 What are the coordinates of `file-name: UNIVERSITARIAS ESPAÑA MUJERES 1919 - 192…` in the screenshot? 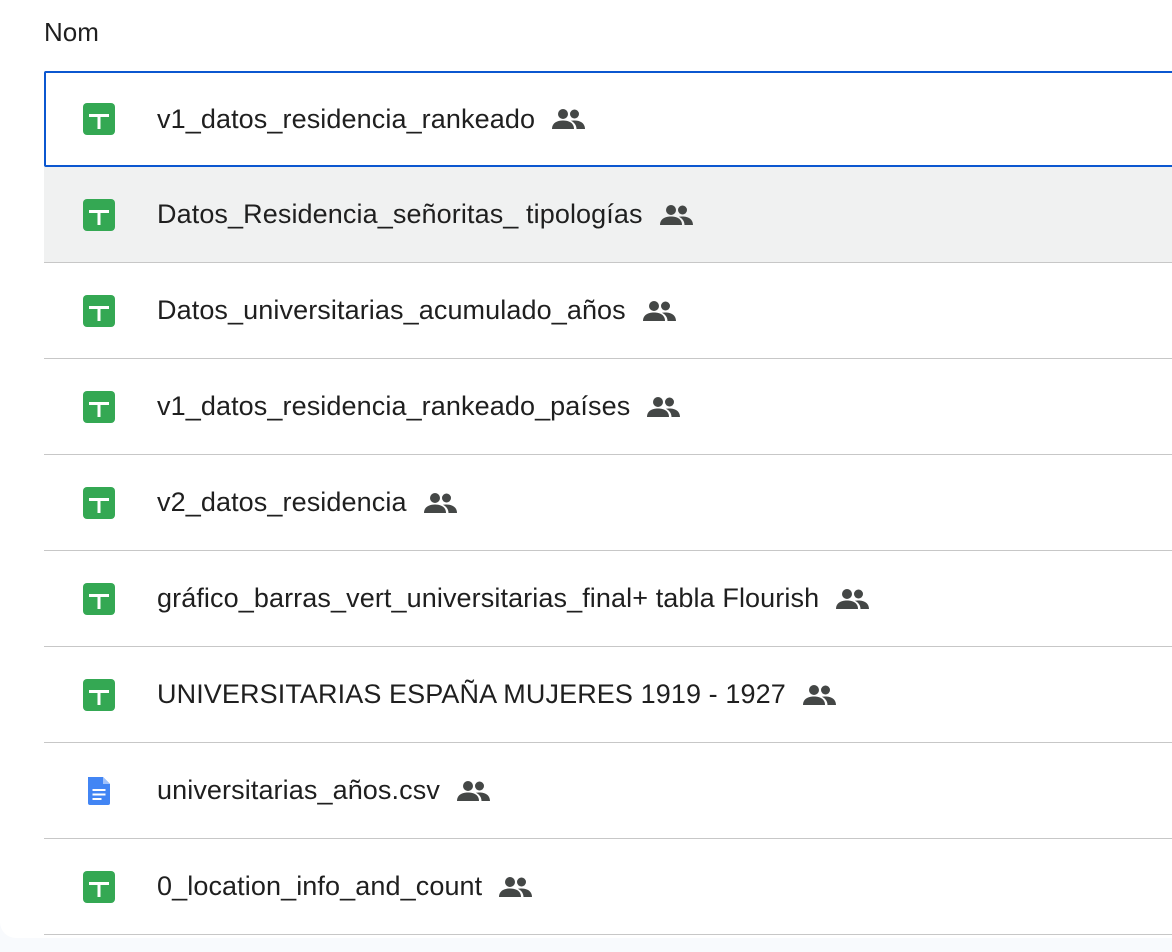 It's located at (471, 694).